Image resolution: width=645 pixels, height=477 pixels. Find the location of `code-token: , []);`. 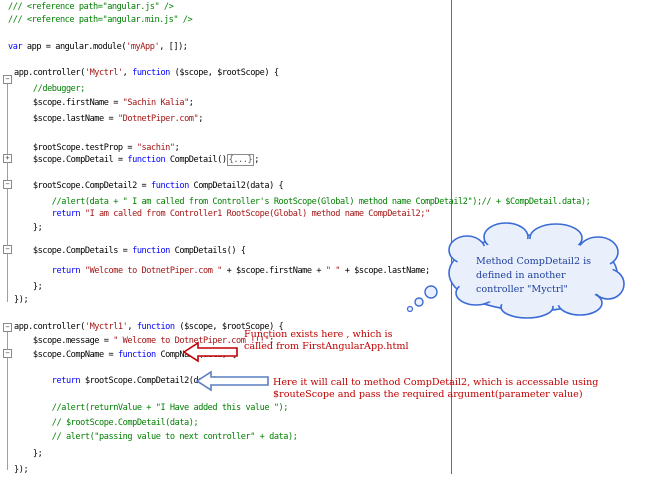

code-token: , []); is located at coordinates (173, 47).